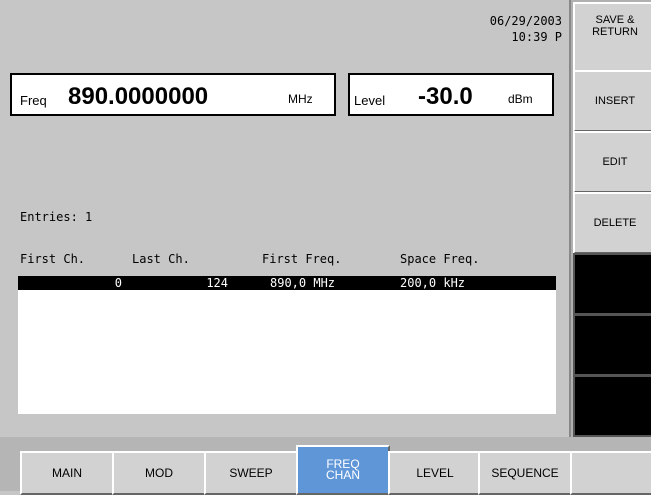 The width and height of the screenshot is (651, 495). I want to click on date-display: 06/29/2003, so click(525, 21).